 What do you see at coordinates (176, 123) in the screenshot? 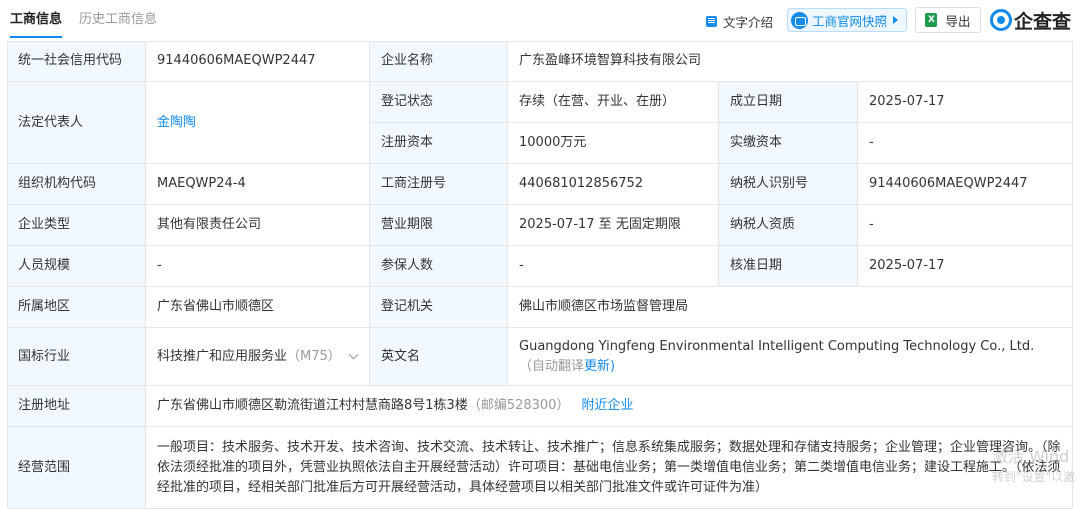
I see `legal-rep-link: 金陶陶` at bounding box center [176, 123].